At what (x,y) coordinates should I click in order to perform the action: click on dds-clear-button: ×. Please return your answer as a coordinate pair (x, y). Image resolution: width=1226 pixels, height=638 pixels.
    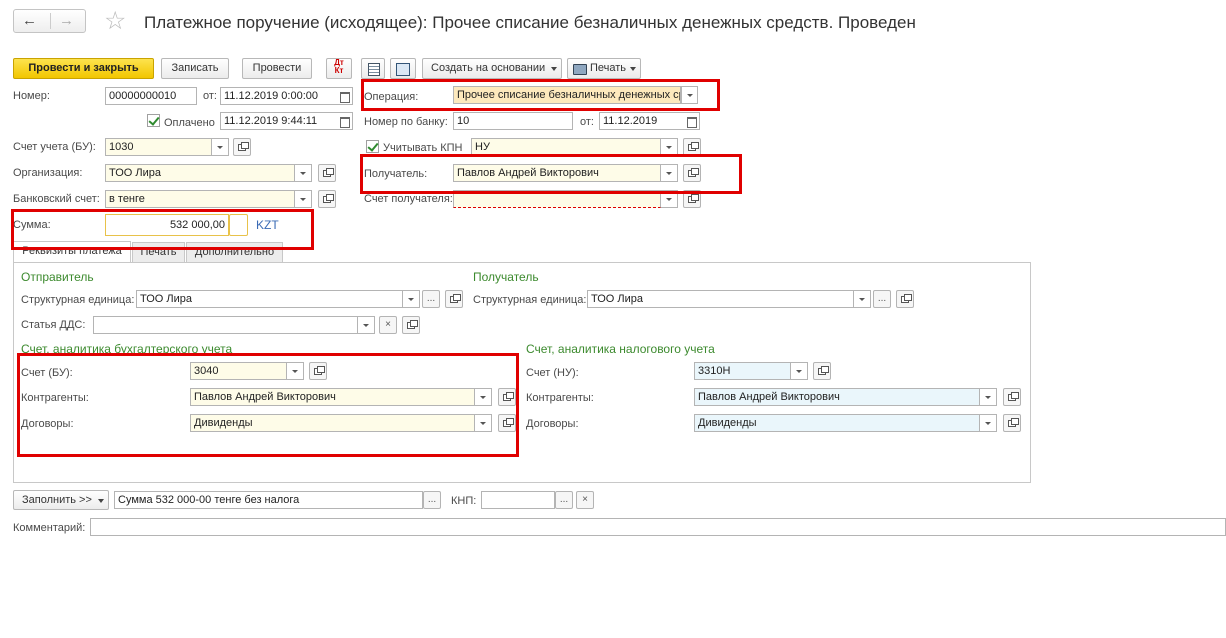
    Looking at the image, I should click on (388, 325).